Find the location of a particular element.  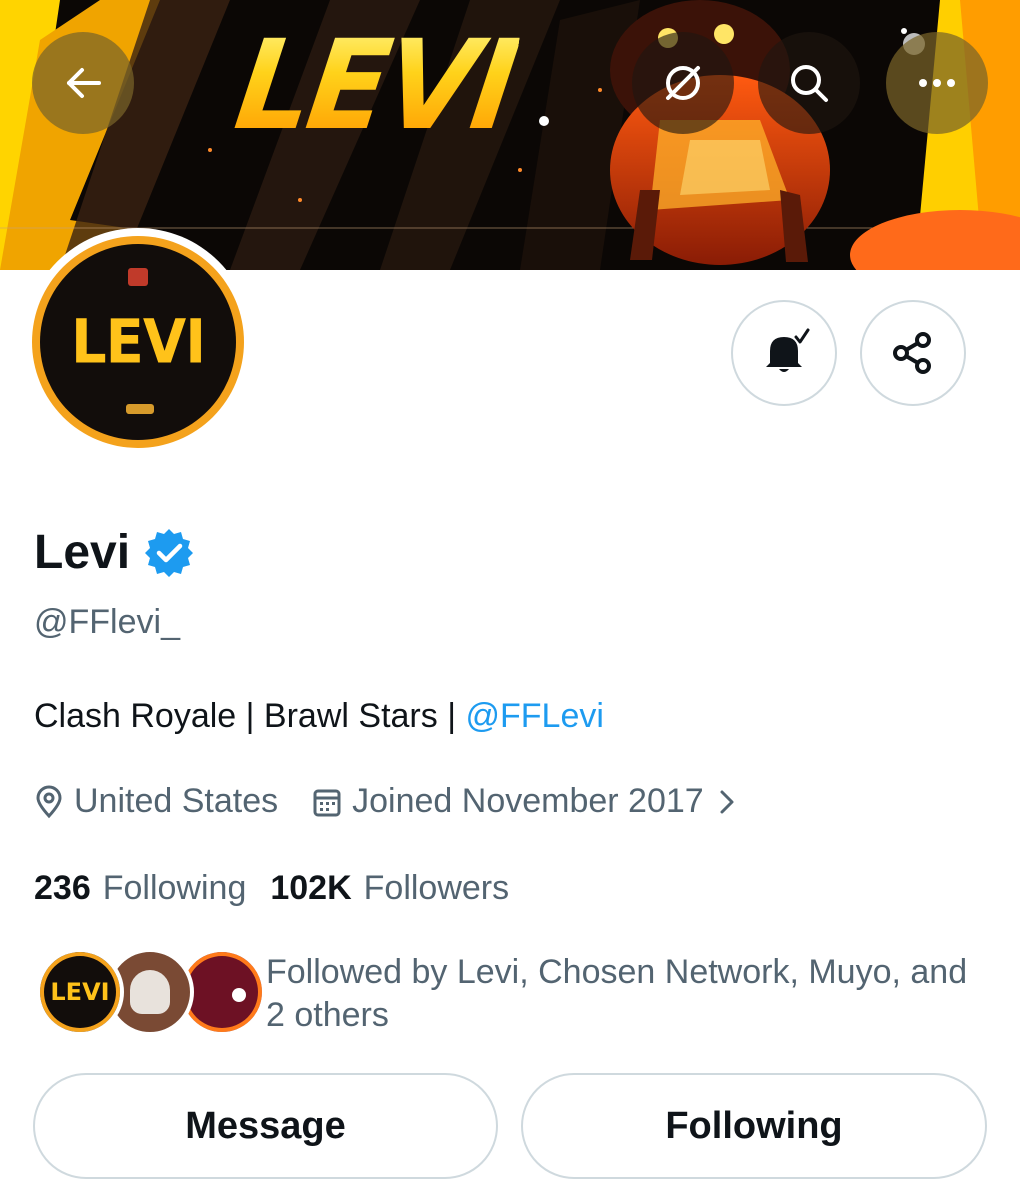

more-horizontal-icon is located at coordinates (937, 83).